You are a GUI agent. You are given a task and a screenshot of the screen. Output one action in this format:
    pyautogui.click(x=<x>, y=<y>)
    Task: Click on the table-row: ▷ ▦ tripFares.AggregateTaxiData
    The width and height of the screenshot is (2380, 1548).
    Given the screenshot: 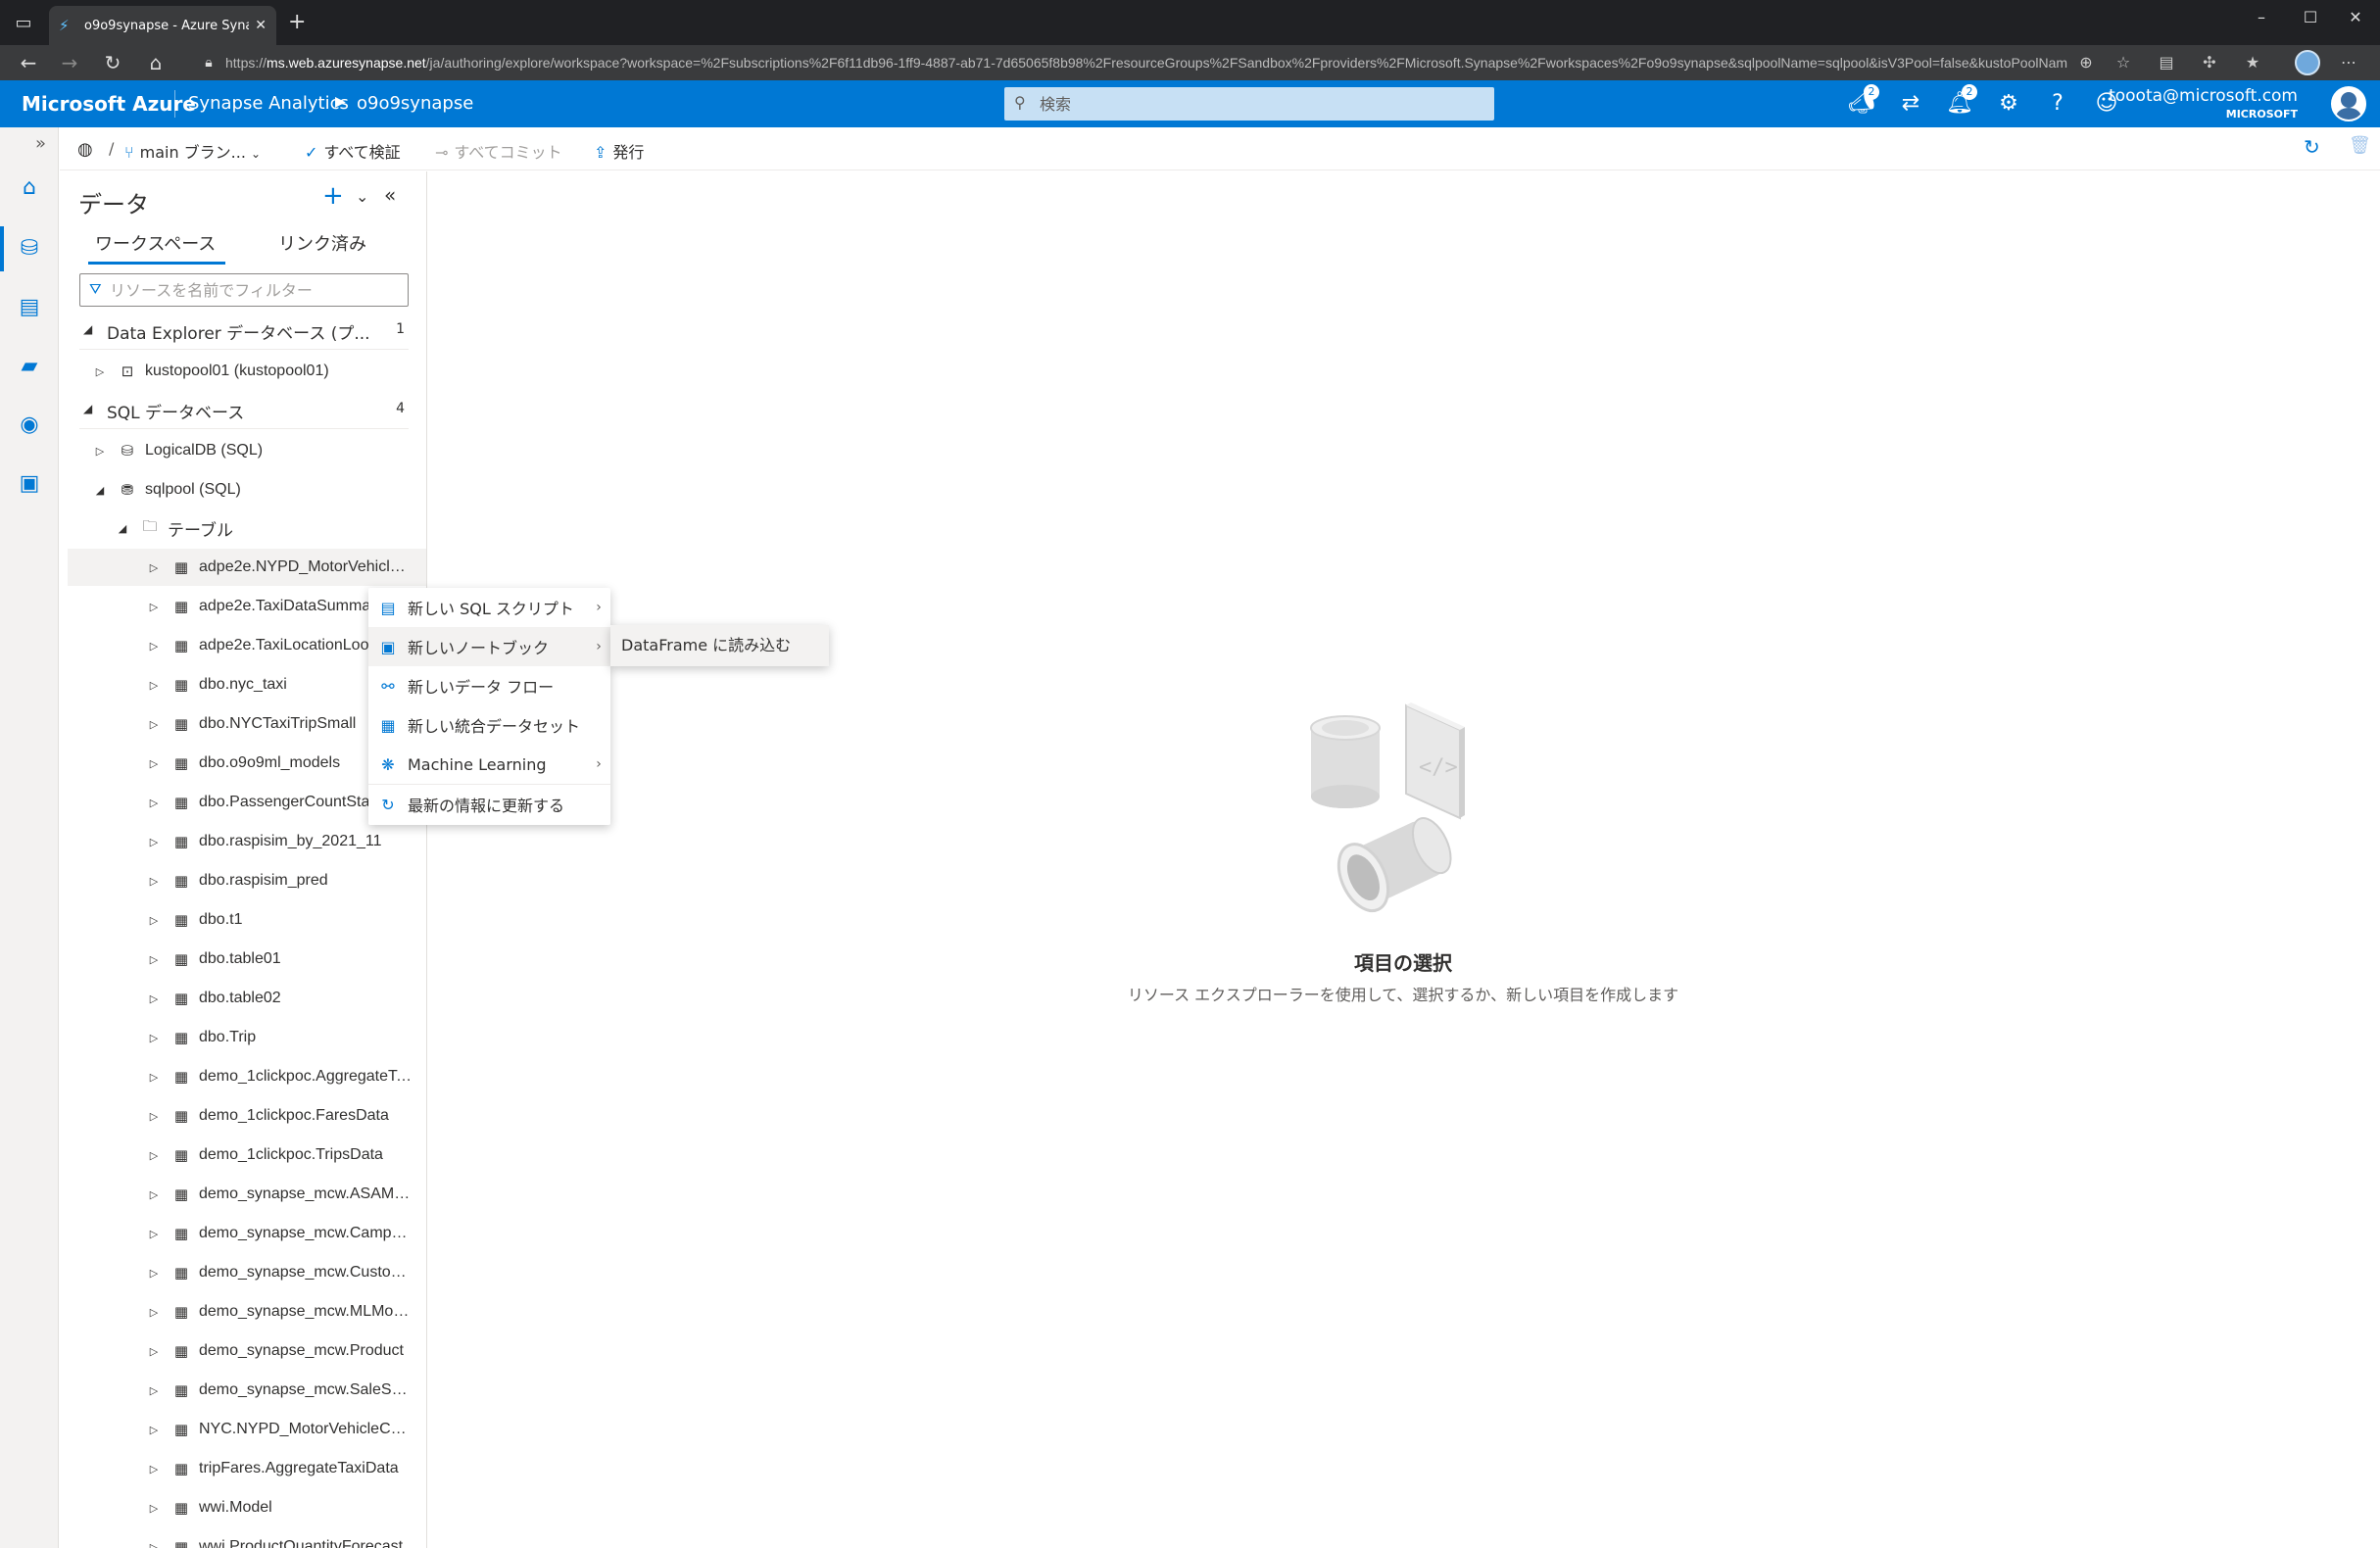 What is the action you would take?
    pyautogui.click(x=247, y=1468)
    